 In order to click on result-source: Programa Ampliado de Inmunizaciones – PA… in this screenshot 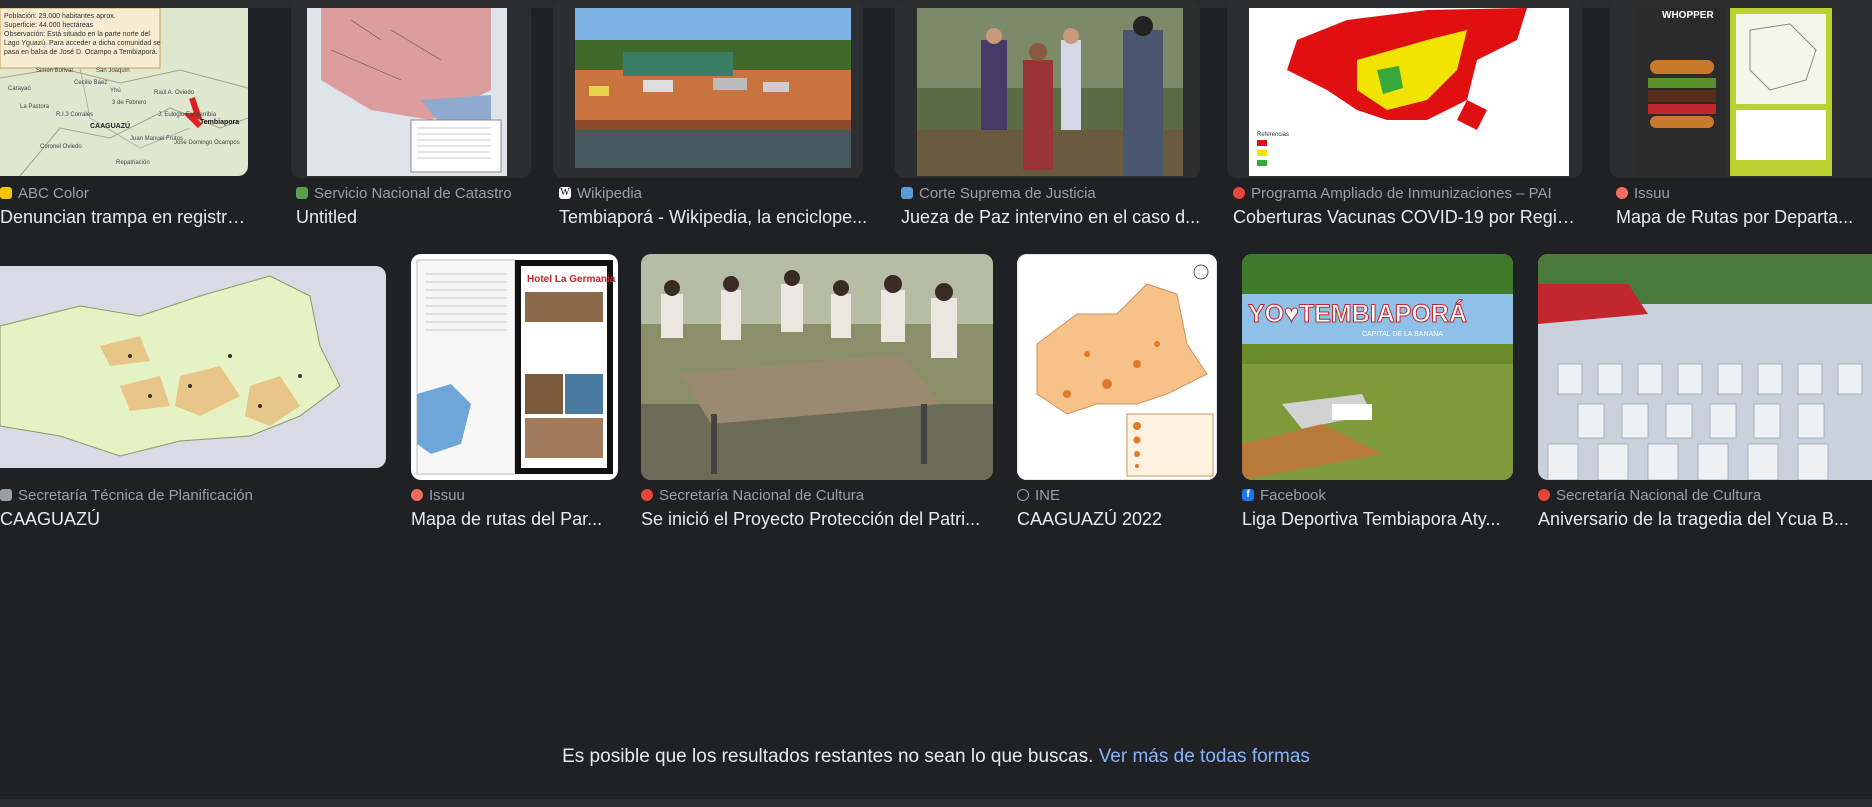, I will do `click(1392, 193)`.